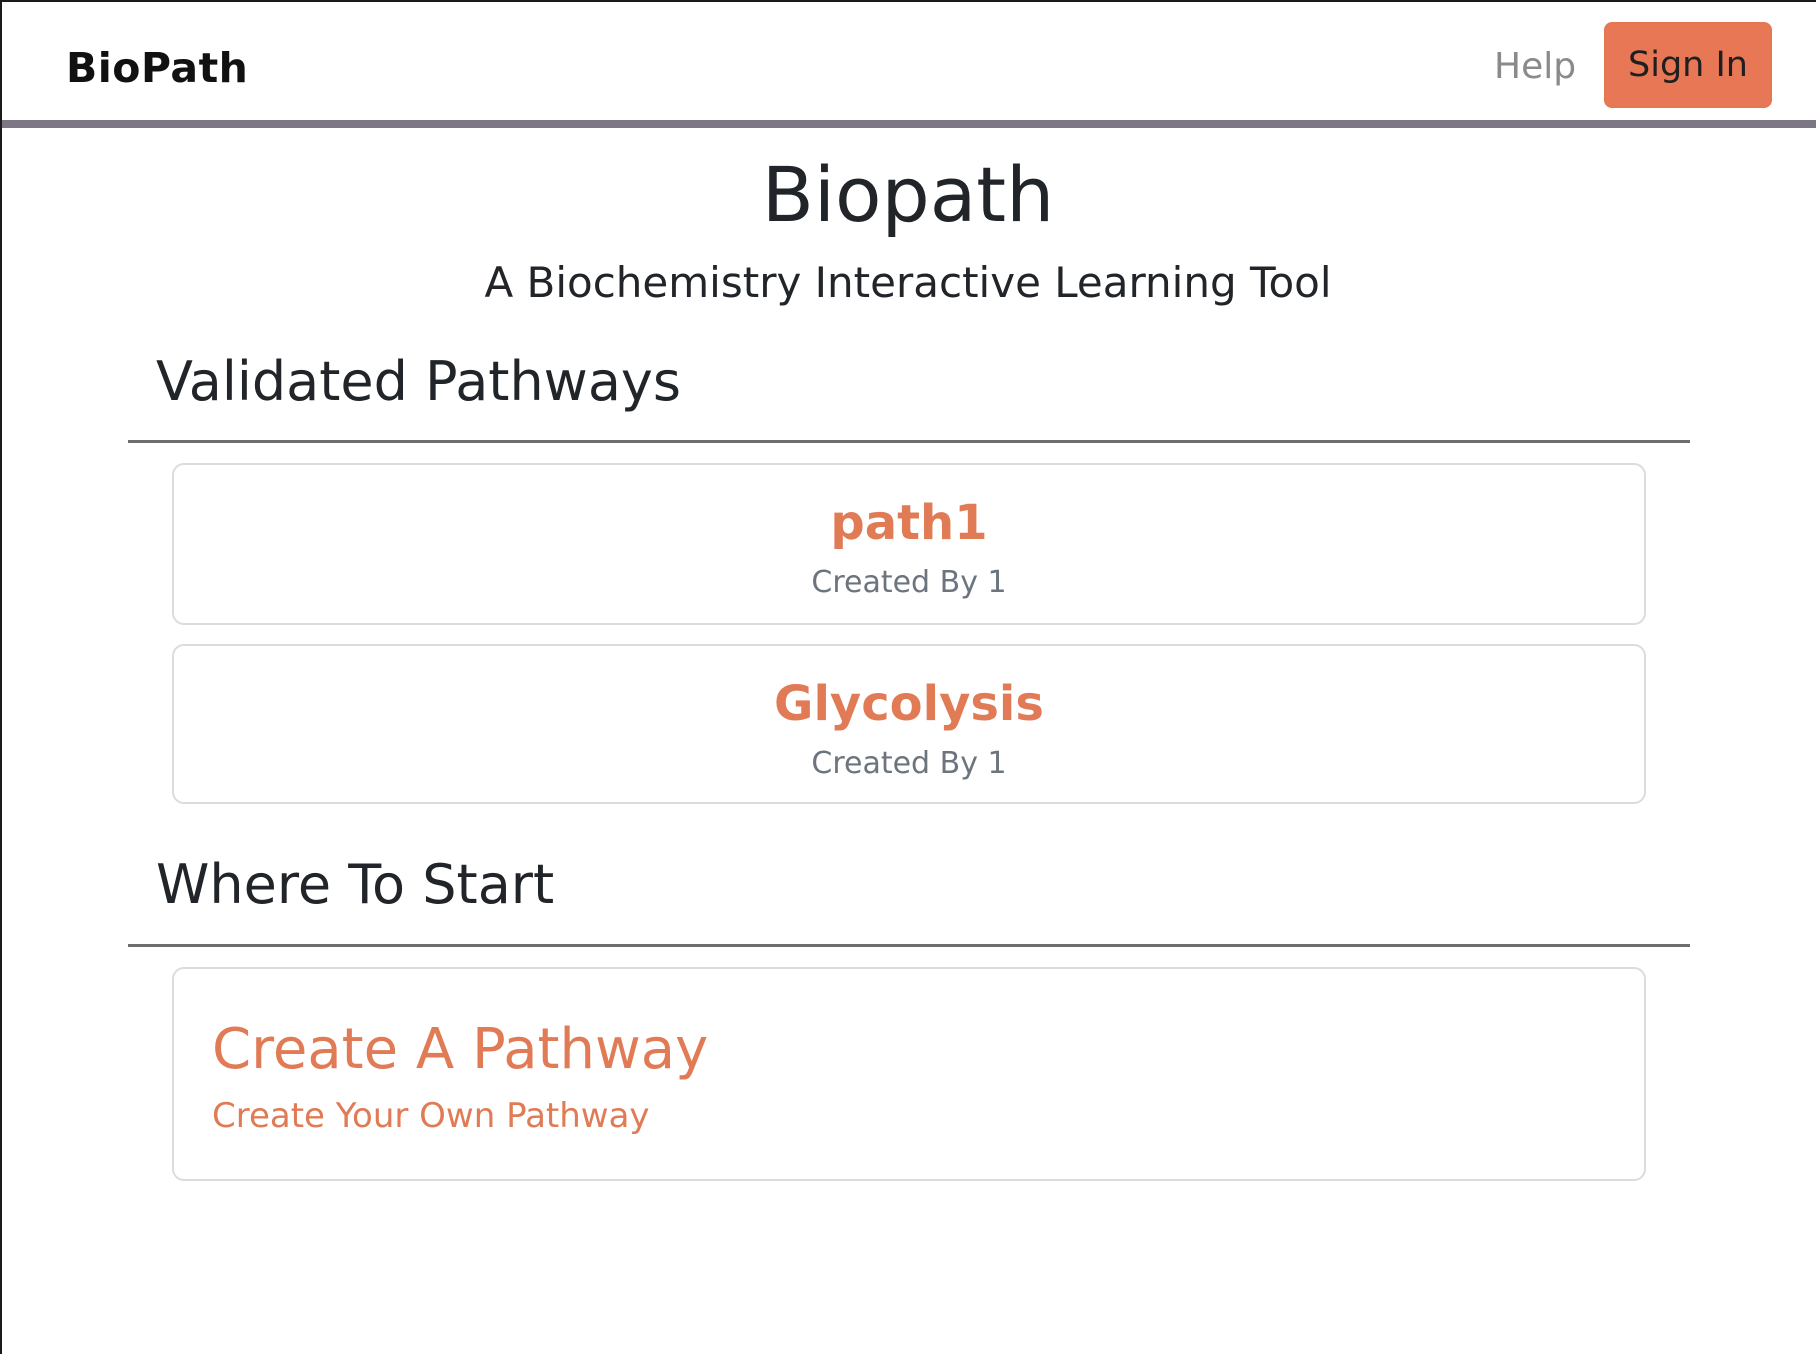 The height and width of the screenshot is (1354, 1816). What do you see at coordinates (419, 381) in the screenshot?
I see `validated-pathways-heading: Validated Pathways` at bounding box center [419, 381].